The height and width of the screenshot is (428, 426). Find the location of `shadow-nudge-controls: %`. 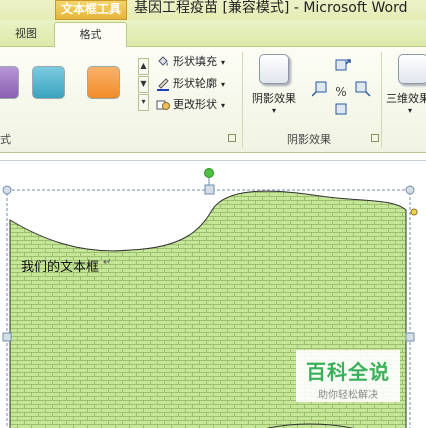

shadow-nudge-controls: % is located at coordinates (343, 90).